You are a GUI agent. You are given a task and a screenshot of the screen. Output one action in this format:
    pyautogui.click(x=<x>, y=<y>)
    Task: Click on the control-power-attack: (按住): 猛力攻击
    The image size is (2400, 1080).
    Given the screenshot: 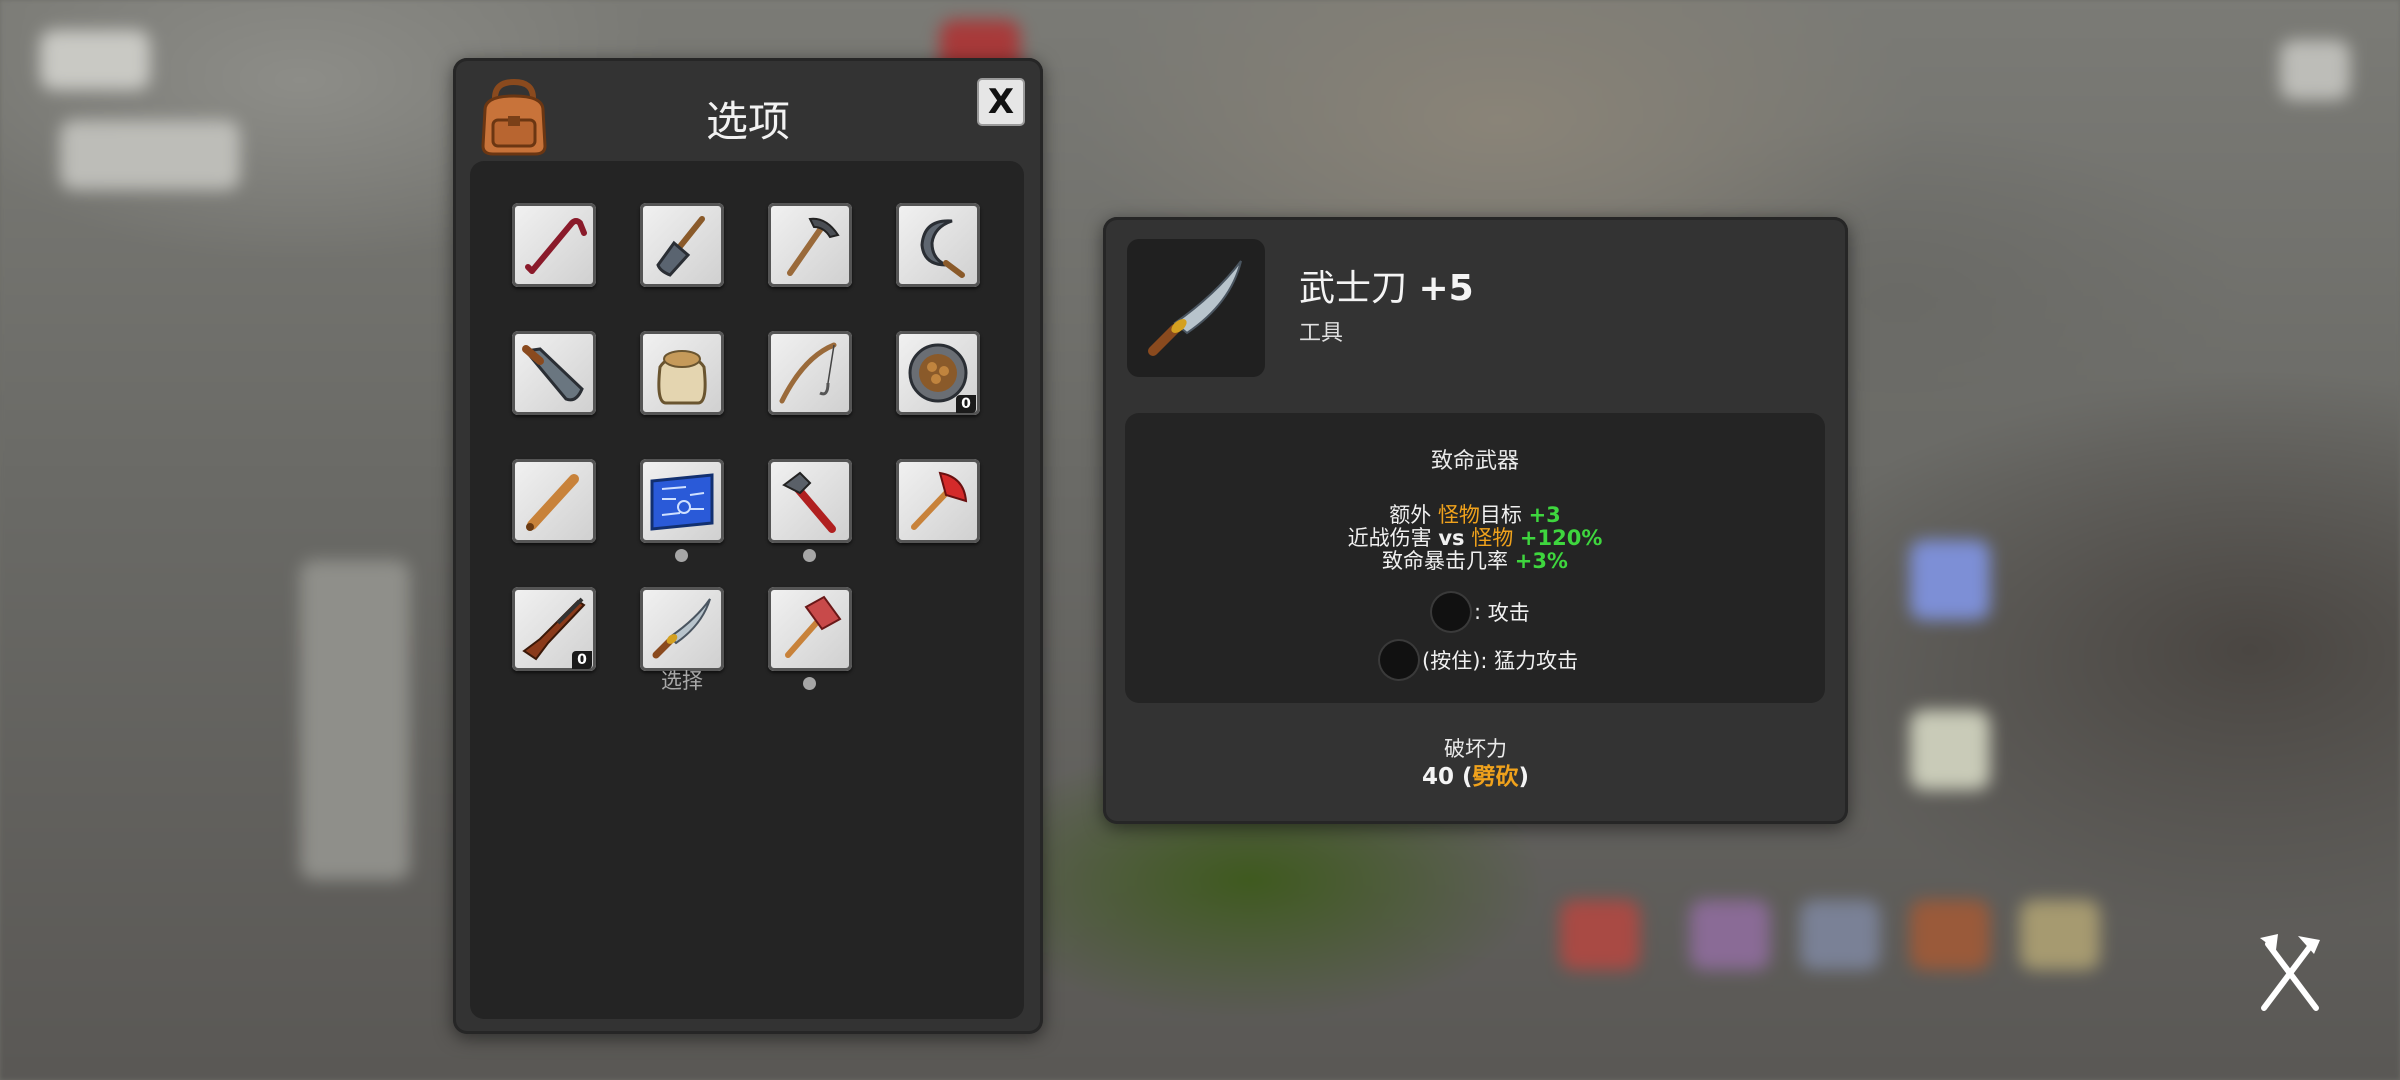 What is the action you would take?
    pyautogui.click(x=1479, y=660)
    